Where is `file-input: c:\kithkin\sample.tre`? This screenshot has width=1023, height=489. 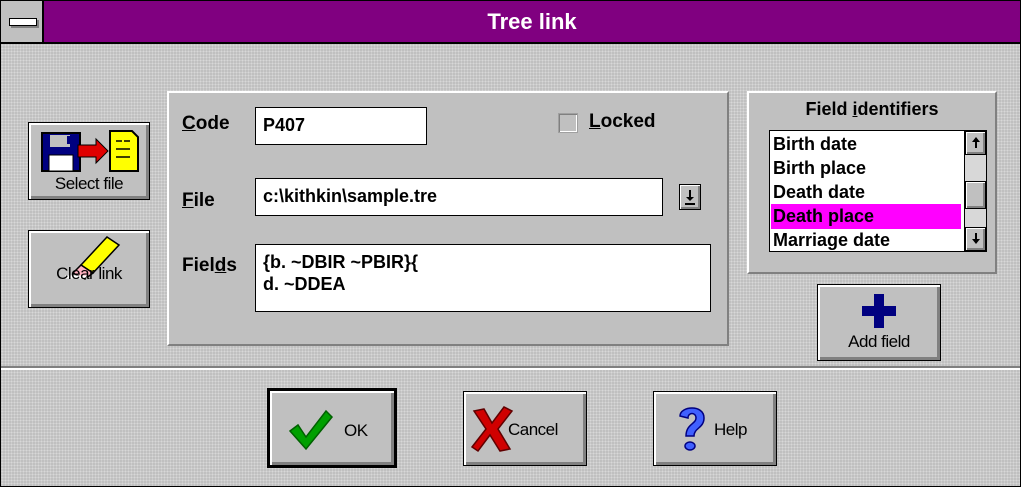
file-input: c:\kithkin\sample.tre is located at coordinates (459, 197).